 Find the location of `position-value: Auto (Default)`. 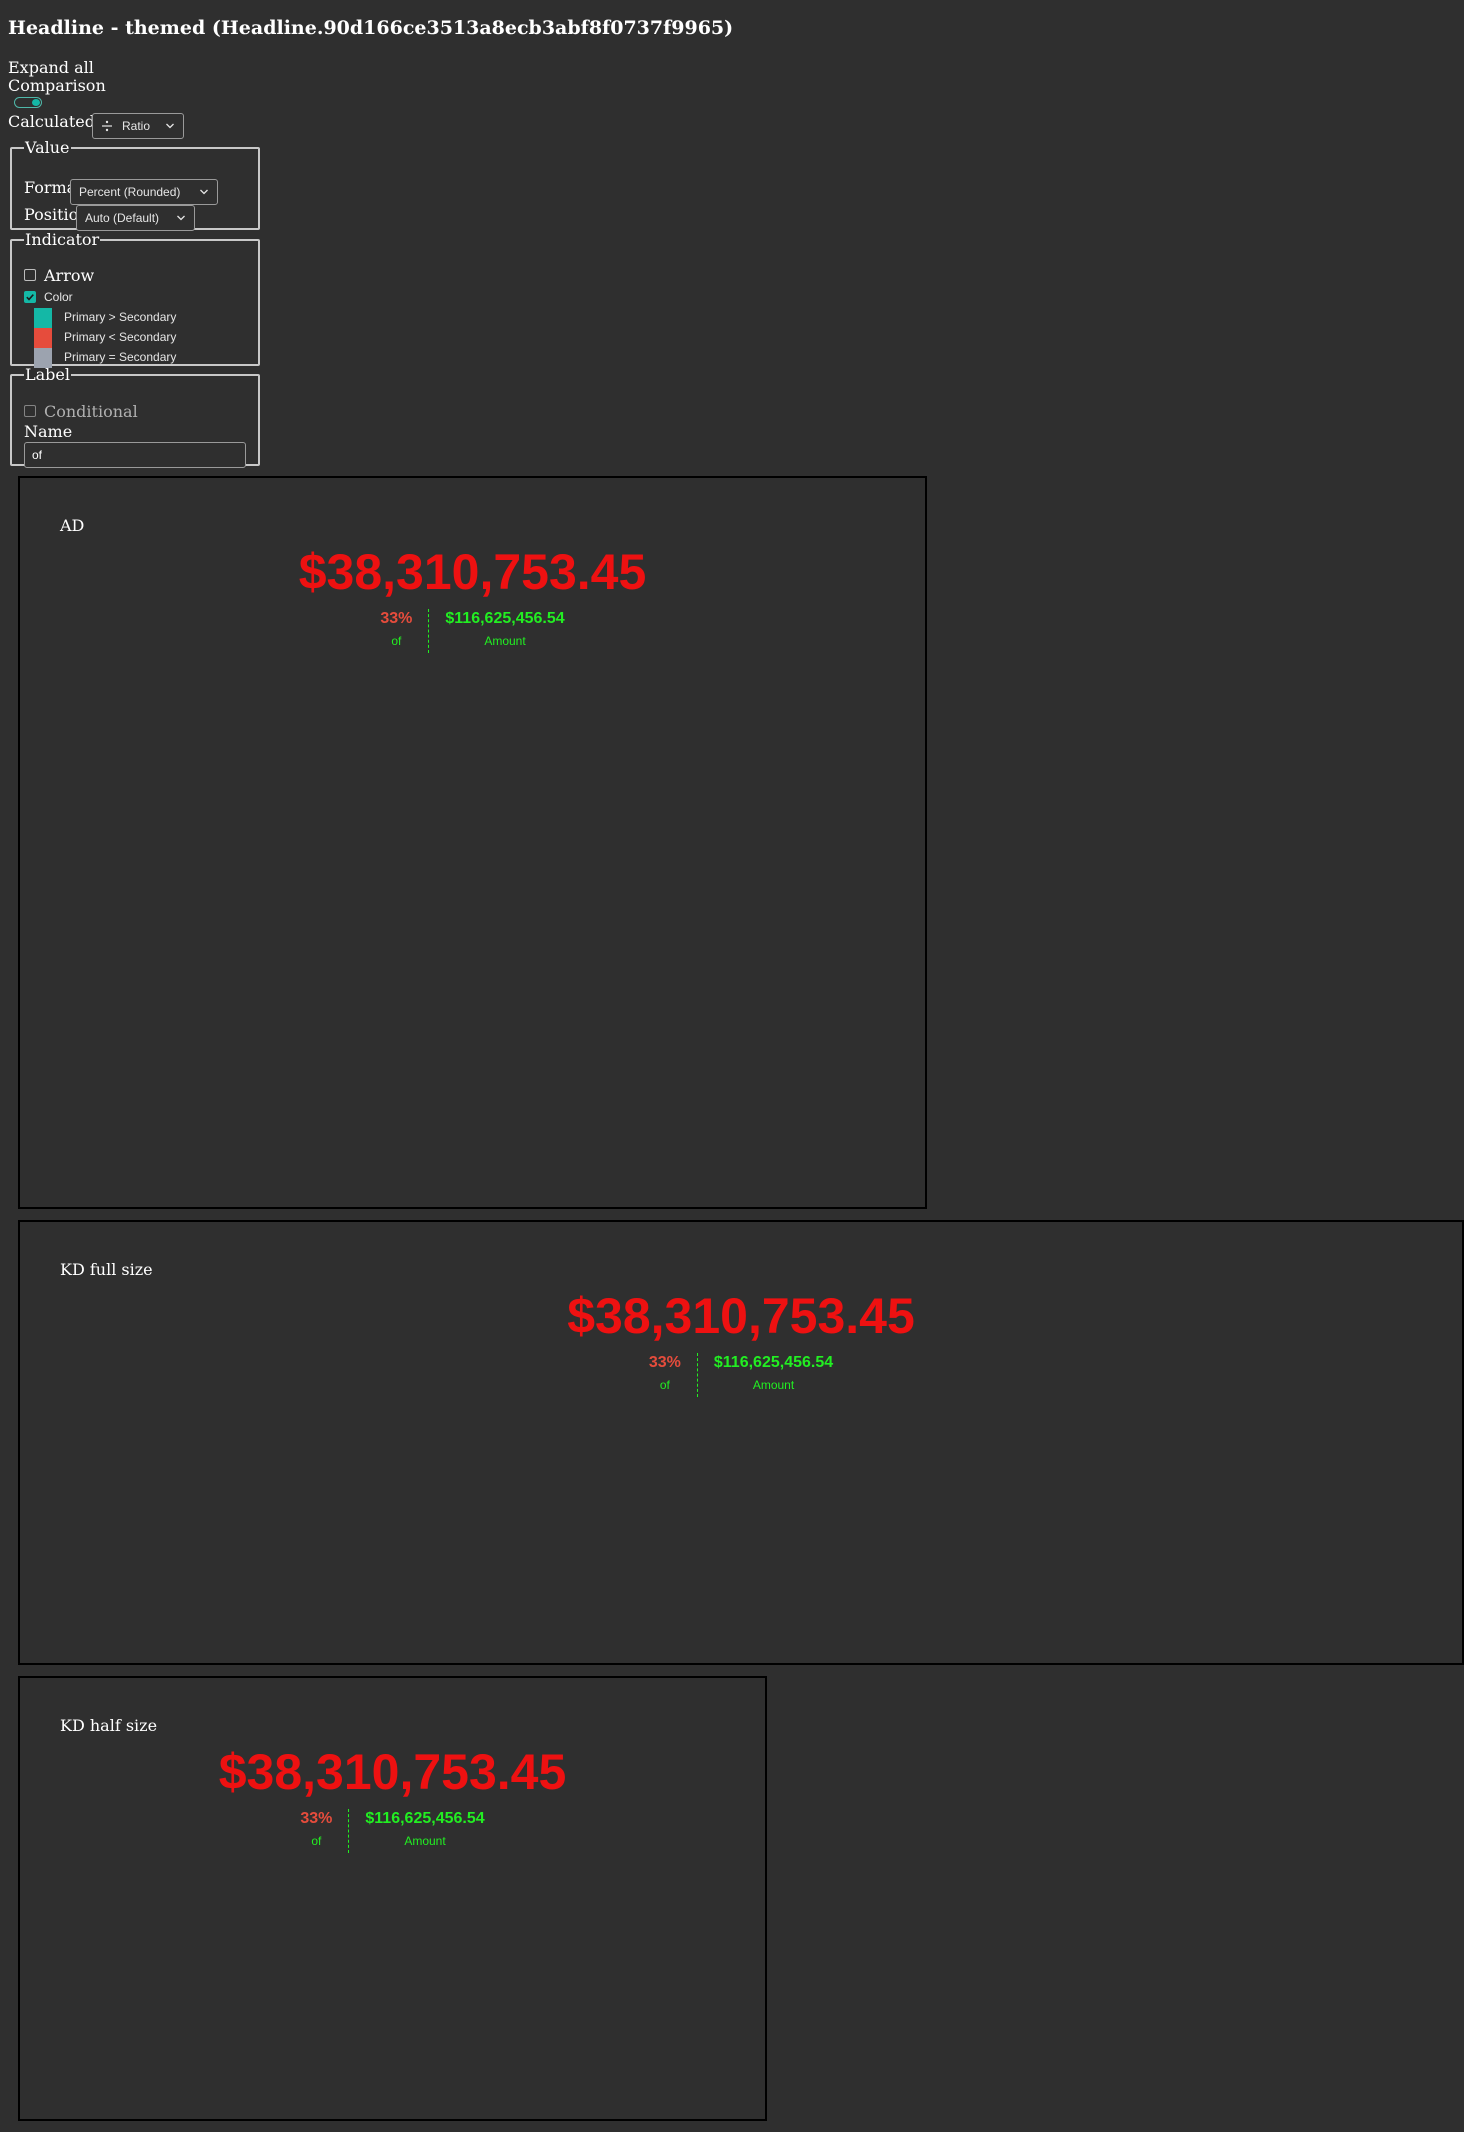

position-value: Auto (Default) is located at coordinates (122, 218).